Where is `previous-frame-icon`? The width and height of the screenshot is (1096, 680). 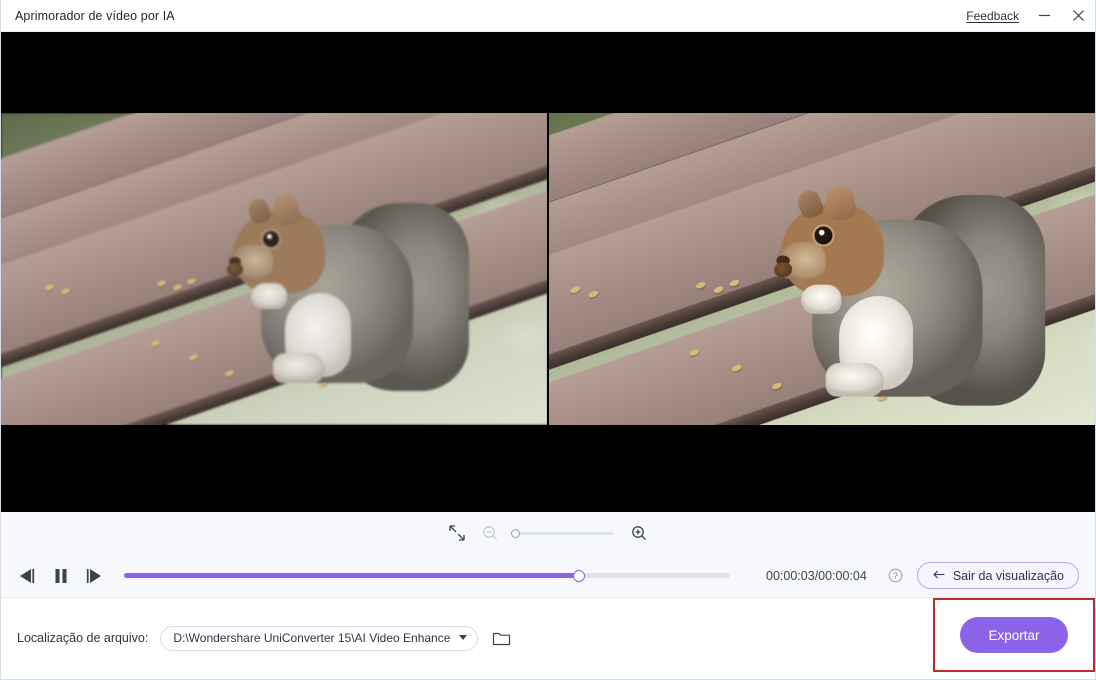 previous-frame-icon is located at coordinates (27, 576).